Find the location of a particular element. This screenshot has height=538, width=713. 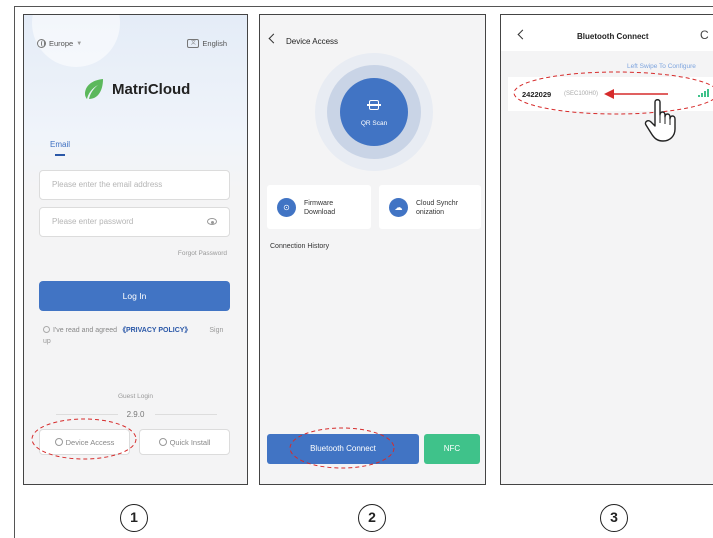

step-number-1: 1 is located at coordinates (134, 518).